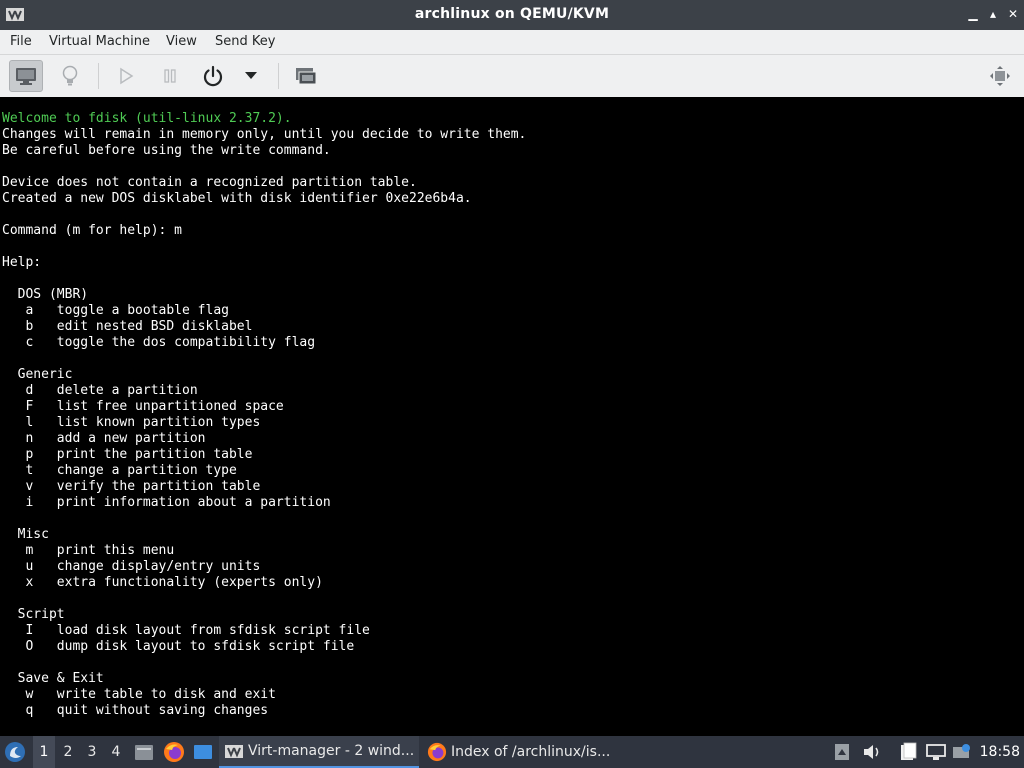 The image size is (1024, 768). I want to click on menu-file: File, so click(21, 41).